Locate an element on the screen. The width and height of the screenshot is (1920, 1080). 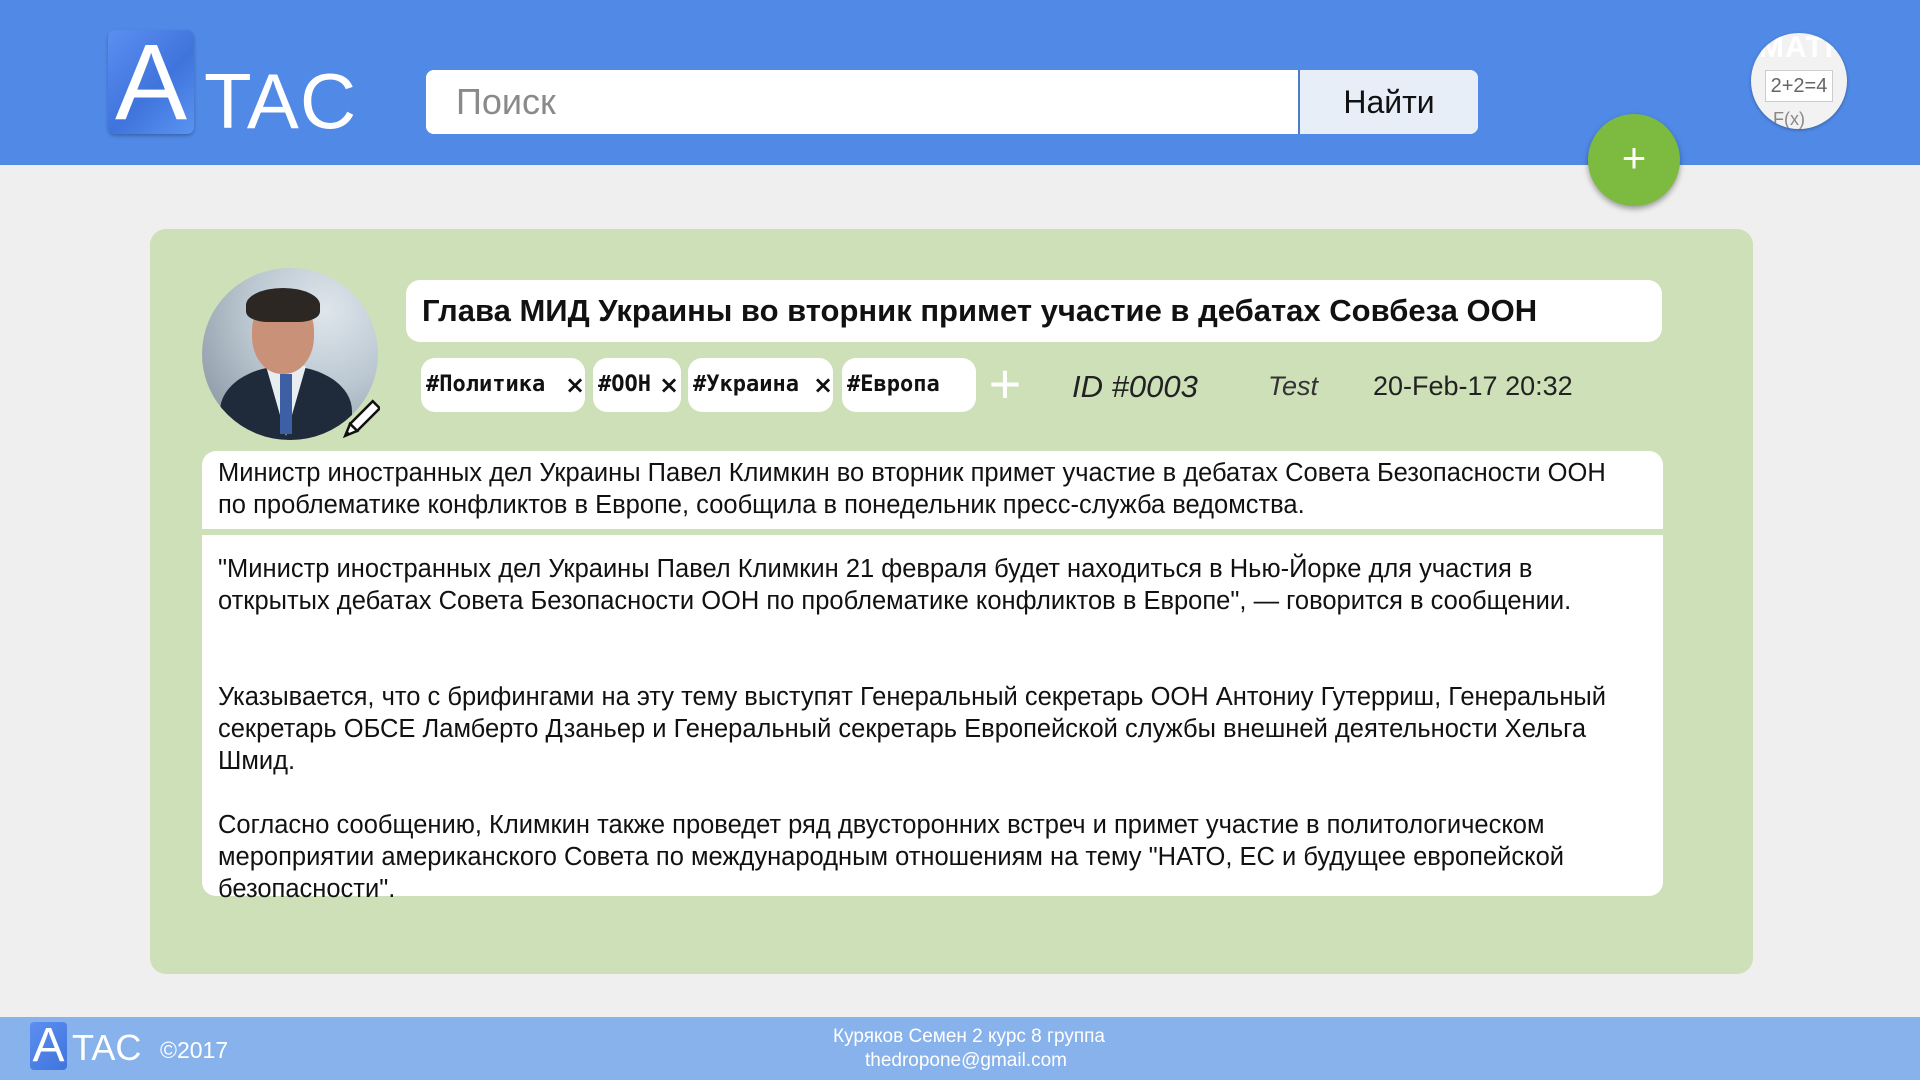
search-input is located at coordinates (862, 102).